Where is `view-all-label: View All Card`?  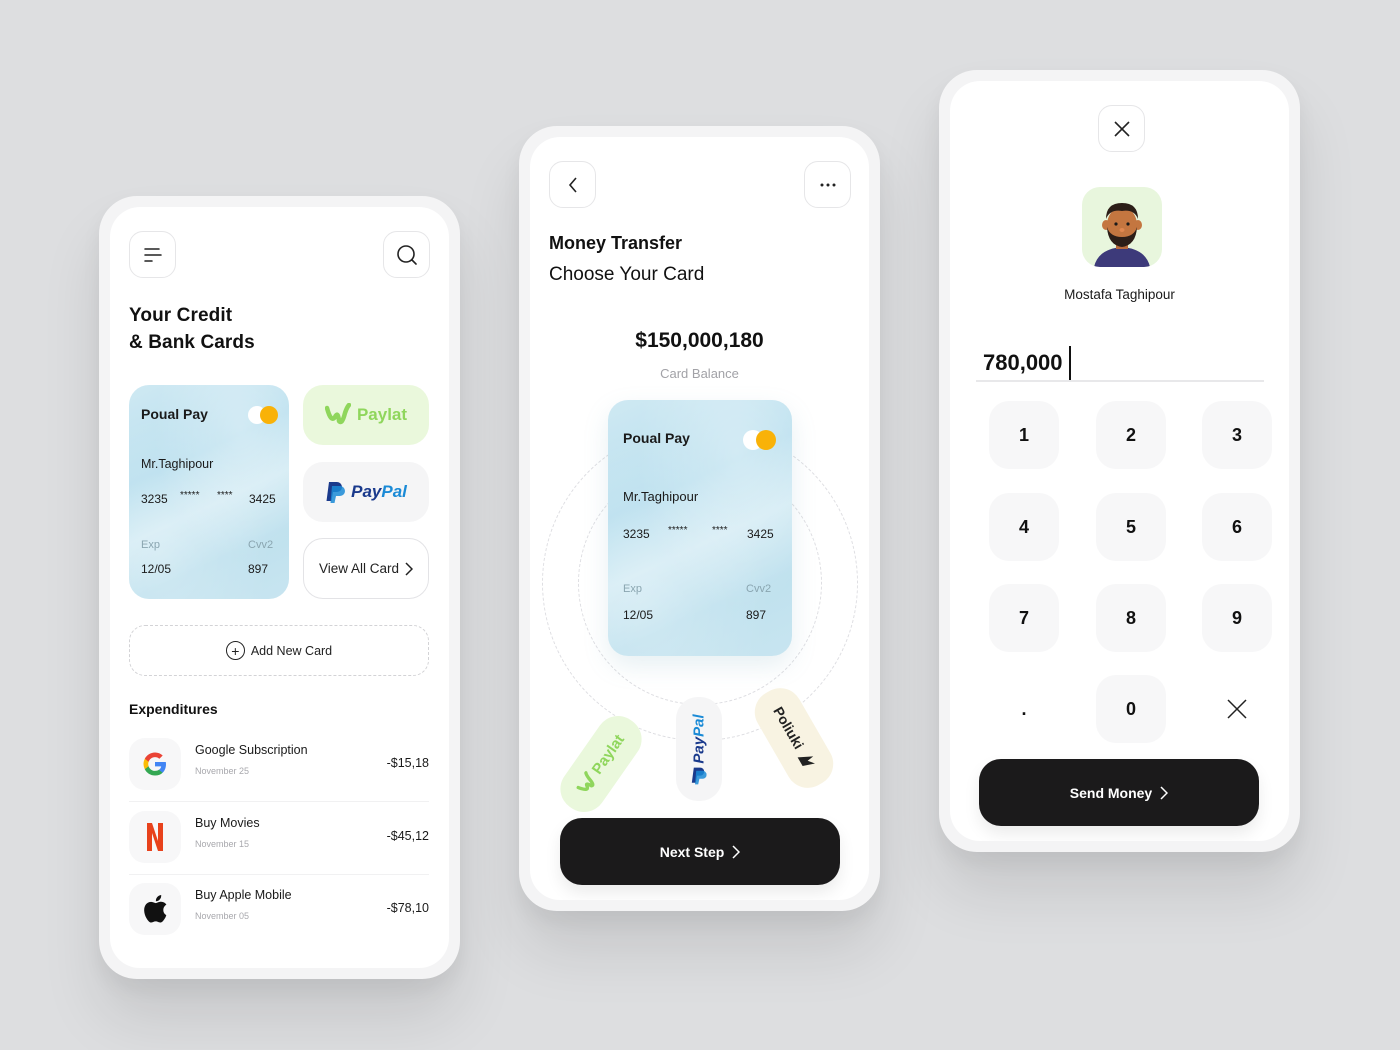 view-all-label: View All Card is located at coordinates (359, 568).